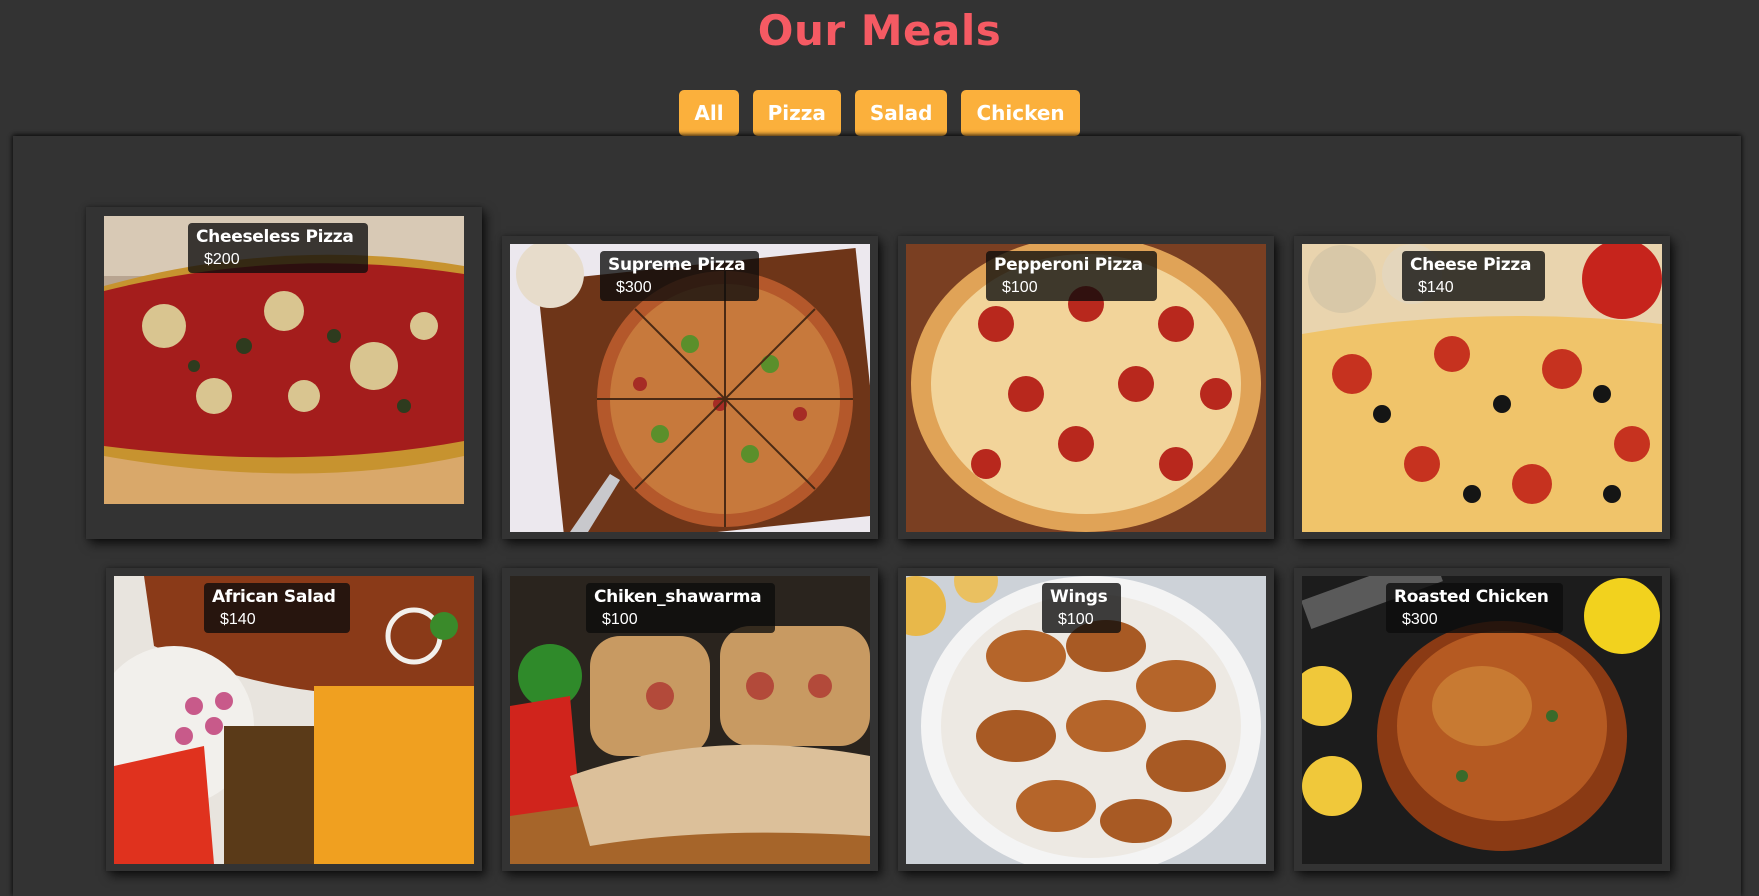  I want to click on meal-card-cheeseless-pizza: Cheeseless Pizza $200, so click(284, 373).